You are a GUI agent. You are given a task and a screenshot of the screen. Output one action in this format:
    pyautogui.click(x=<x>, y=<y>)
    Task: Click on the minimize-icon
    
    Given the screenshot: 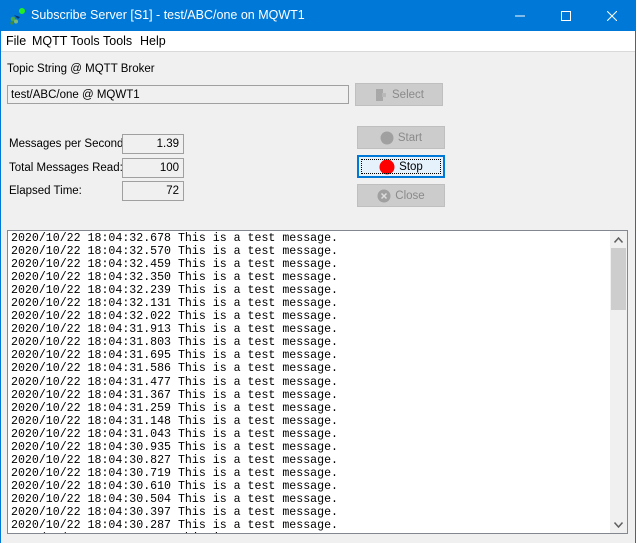 What is the action you would take?
    pyautogui.click(x=520, y=15)
    